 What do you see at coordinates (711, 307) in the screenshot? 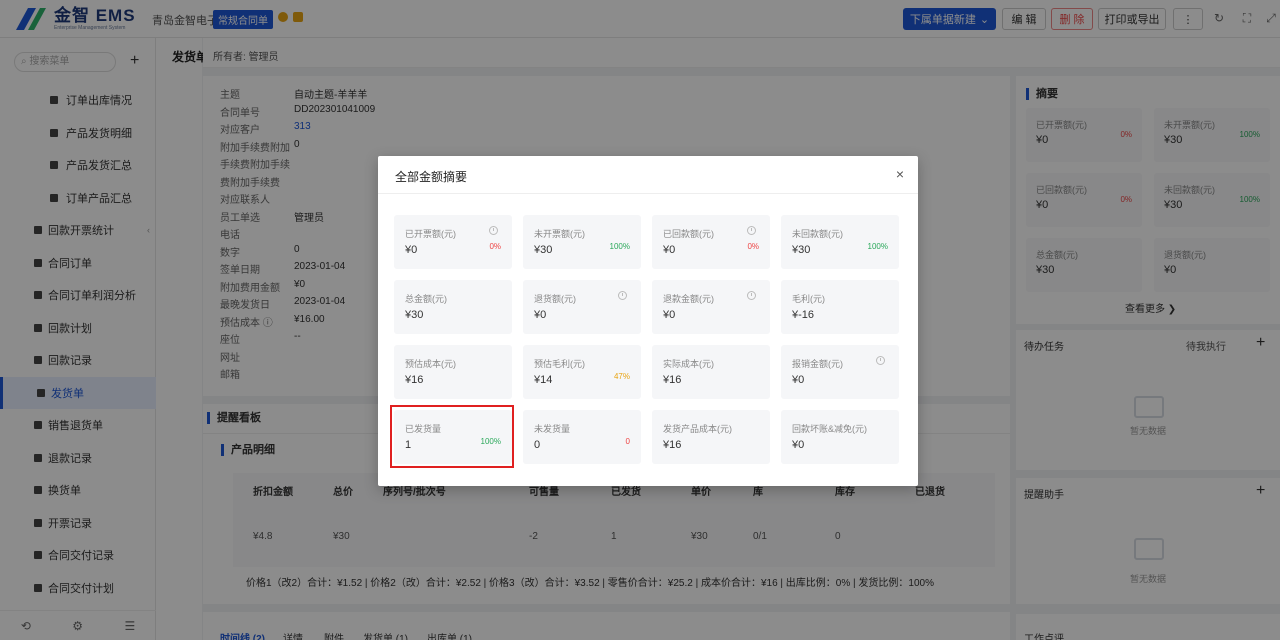
I see `amount-card: 退款金额(元) ¥0` at bounding box center [711, 307].